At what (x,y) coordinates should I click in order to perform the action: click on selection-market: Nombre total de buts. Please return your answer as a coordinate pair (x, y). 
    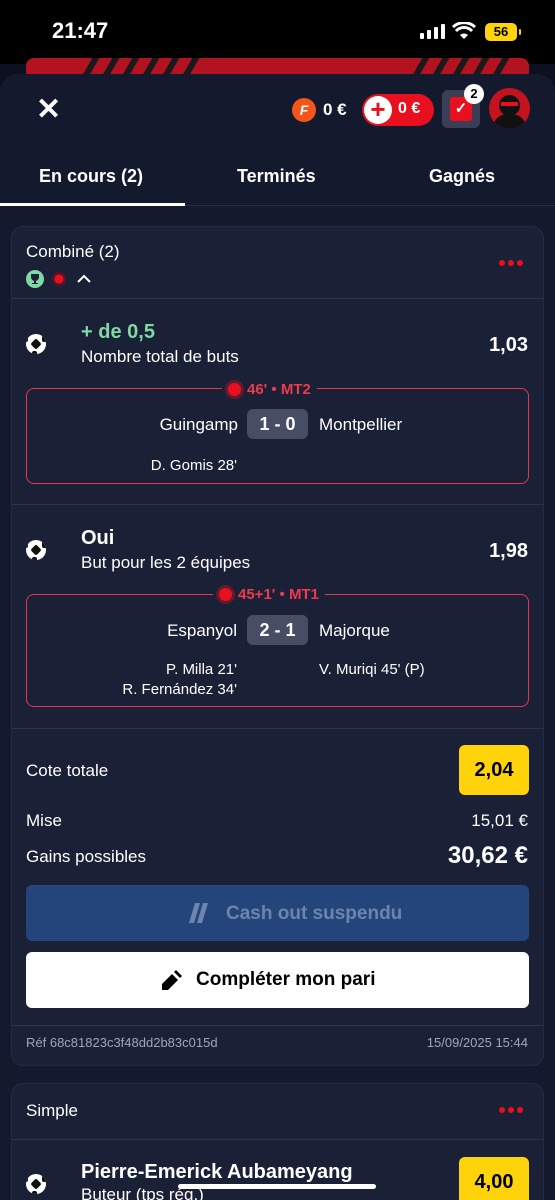
    Looking at the image, I should click on (160, 356).